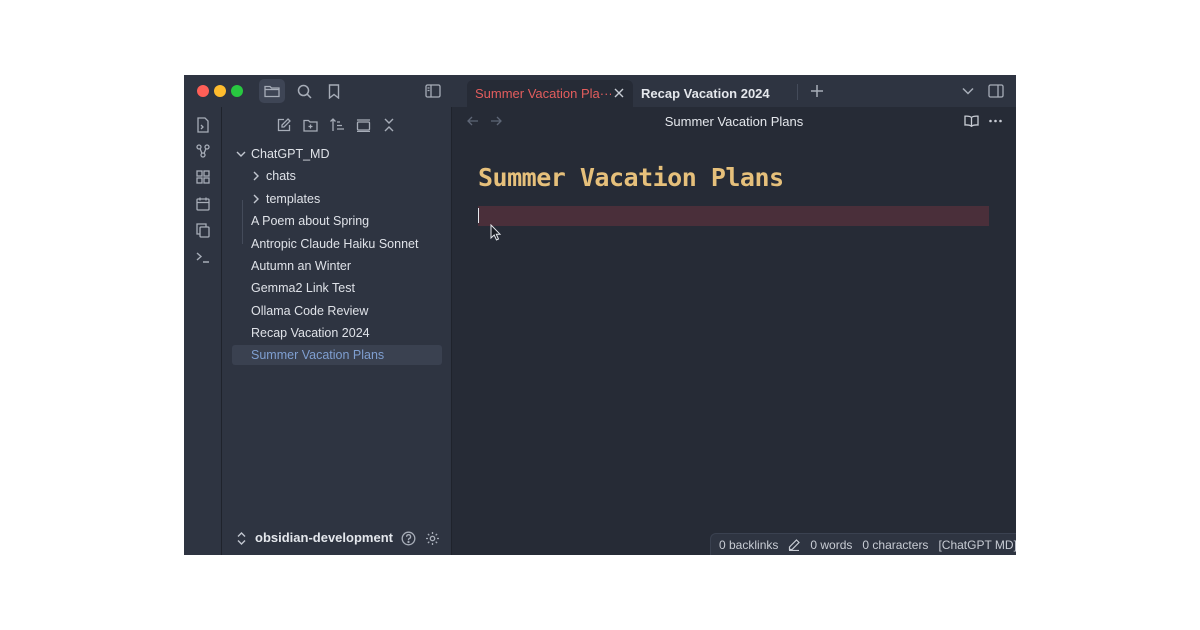 Image resolution: width=1200 pixels, height=630 pixels. Describe the element at coordinates (794, 544) in the screenshot. I see `pencil-icon` at that location.